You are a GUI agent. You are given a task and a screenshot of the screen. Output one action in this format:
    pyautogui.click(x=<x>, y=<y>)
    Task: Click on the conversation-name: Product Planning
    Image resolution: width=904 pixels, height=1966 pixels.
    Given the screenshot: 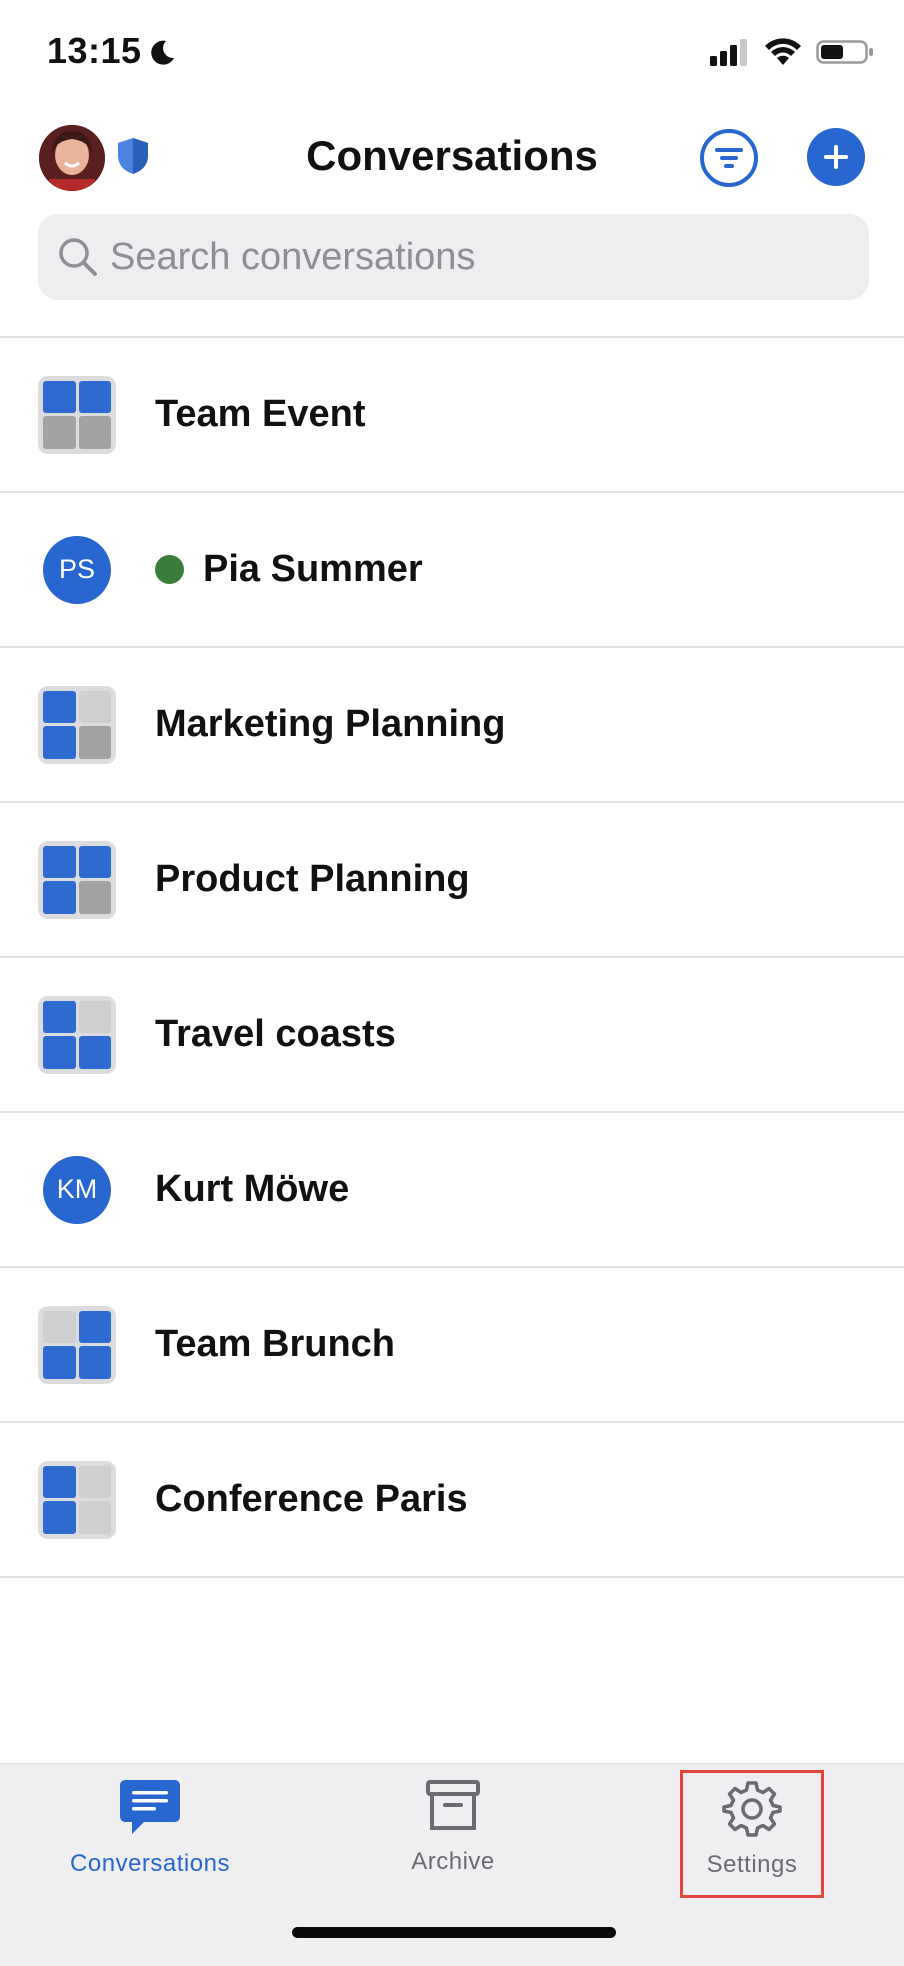 What is the action you would take?
    pyautogui.click(x=312, y=879)
    